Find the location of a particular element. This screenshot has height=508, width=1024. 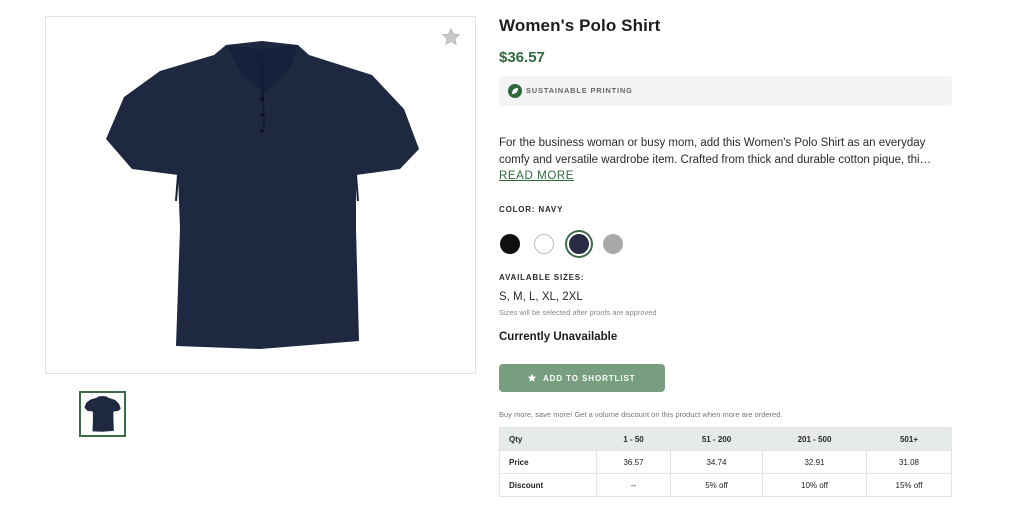

color-swatch-black is located at coordinates (510, 244).